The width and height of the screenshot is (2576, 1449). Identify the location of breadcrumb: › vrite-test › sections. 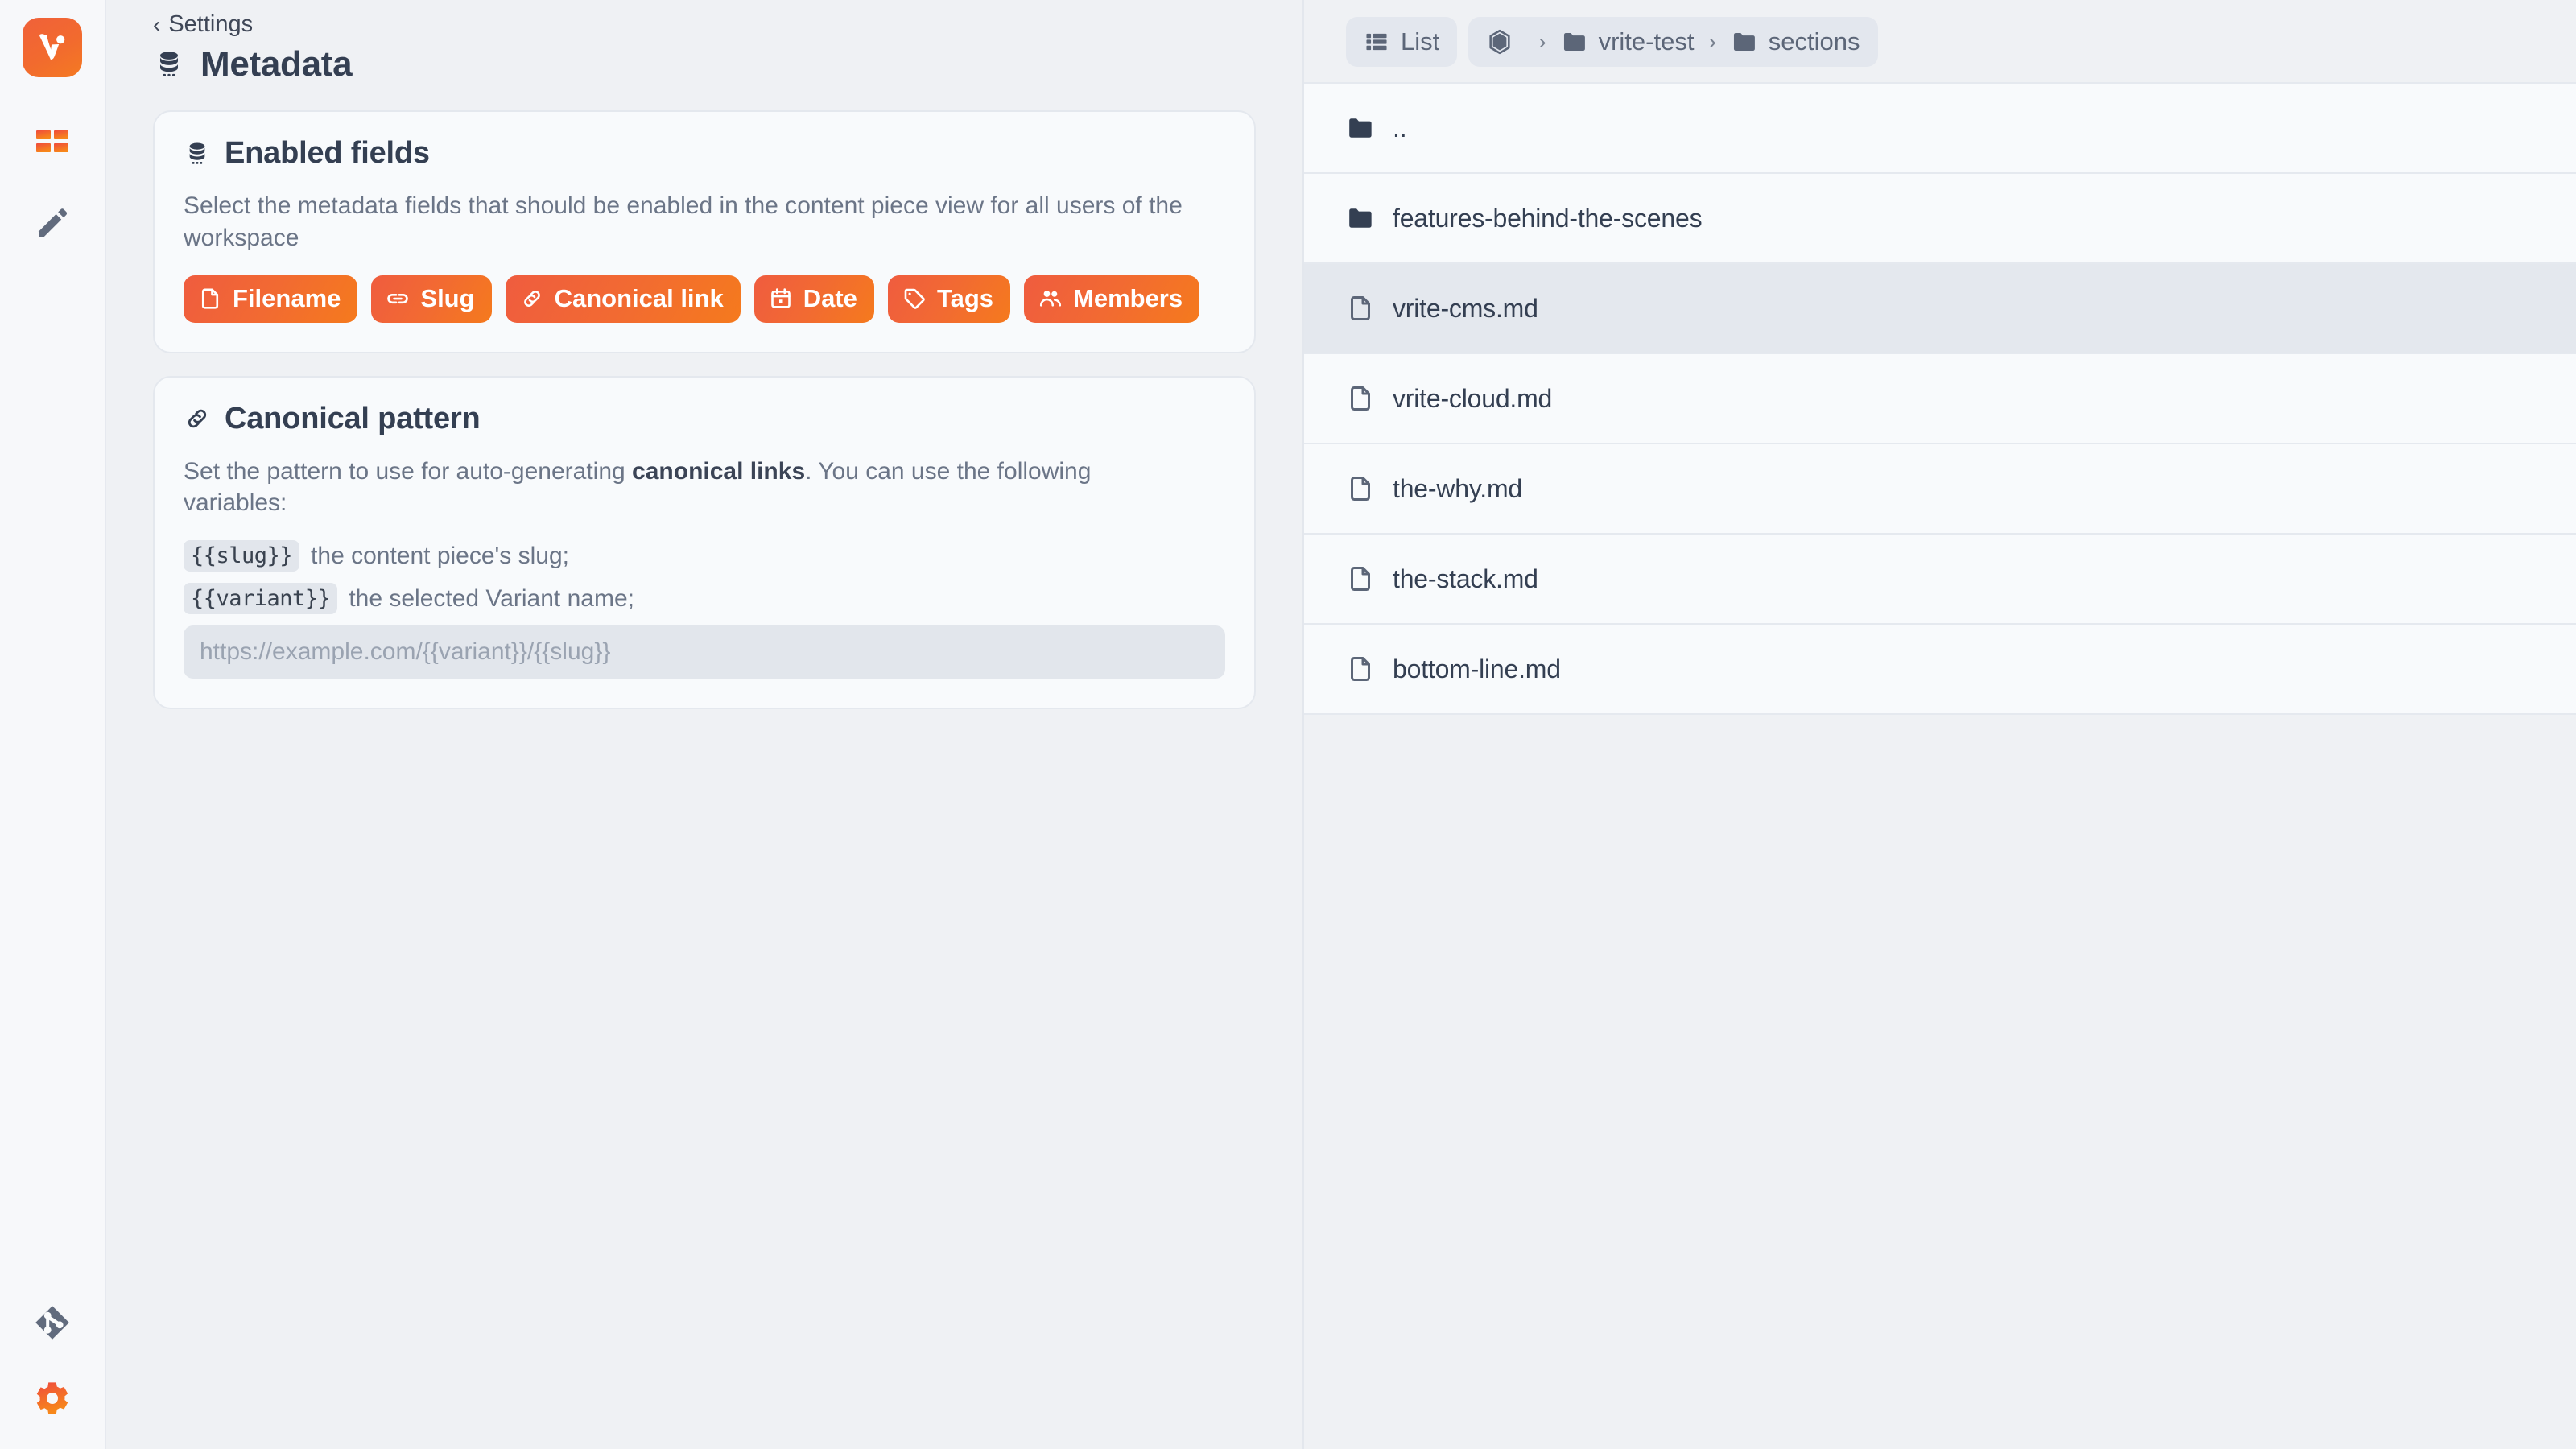
(1673, 42).